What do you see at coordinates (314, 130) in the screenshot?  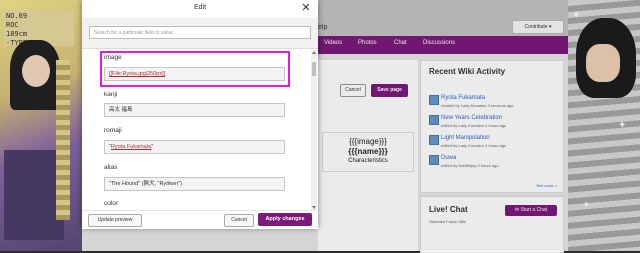 I see `fields-scrollbar` at bounding box center [314, 130].